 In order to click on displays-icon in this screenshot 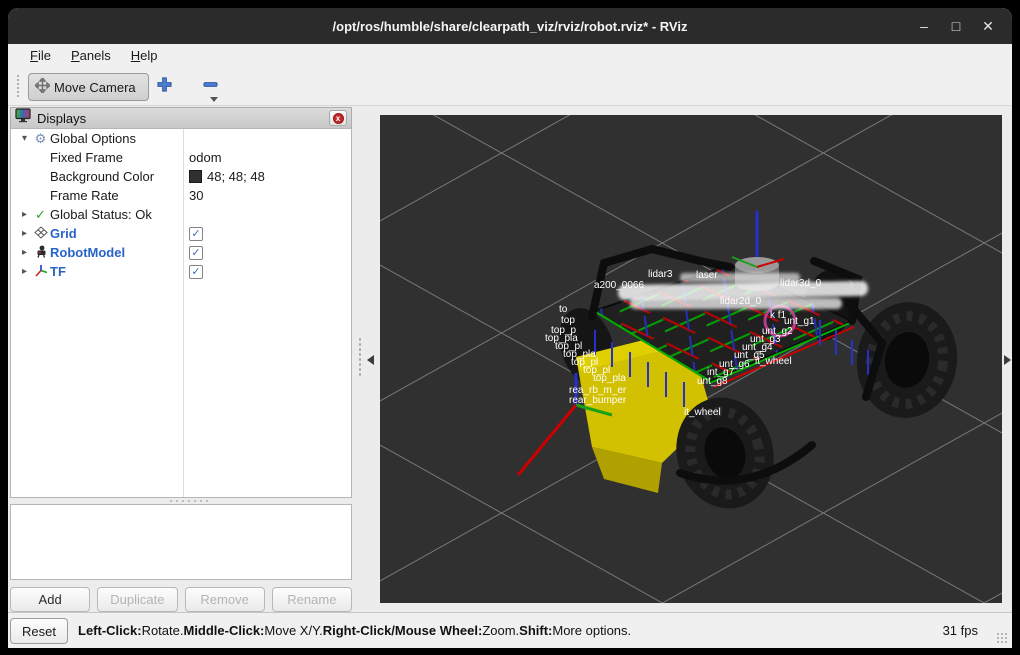, I will do `click(23, 118)`.